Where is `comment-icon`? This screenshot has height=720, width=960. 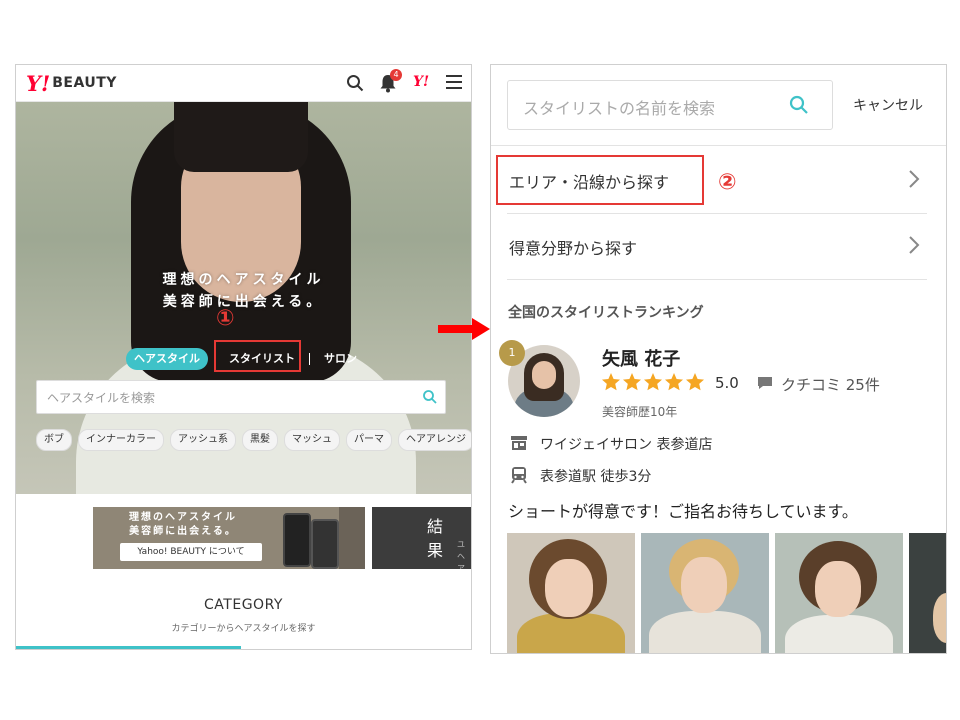 comment-icon is located at coordinates (765, 383).